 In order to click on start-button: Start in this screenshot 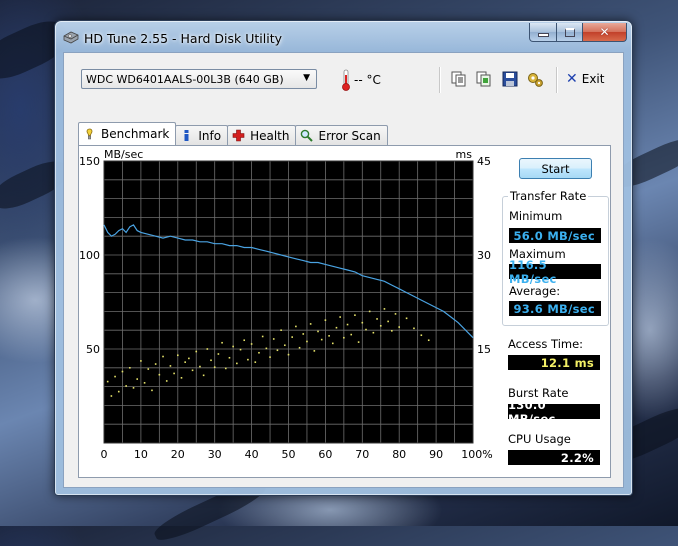, I will do `click(555, 168)`.